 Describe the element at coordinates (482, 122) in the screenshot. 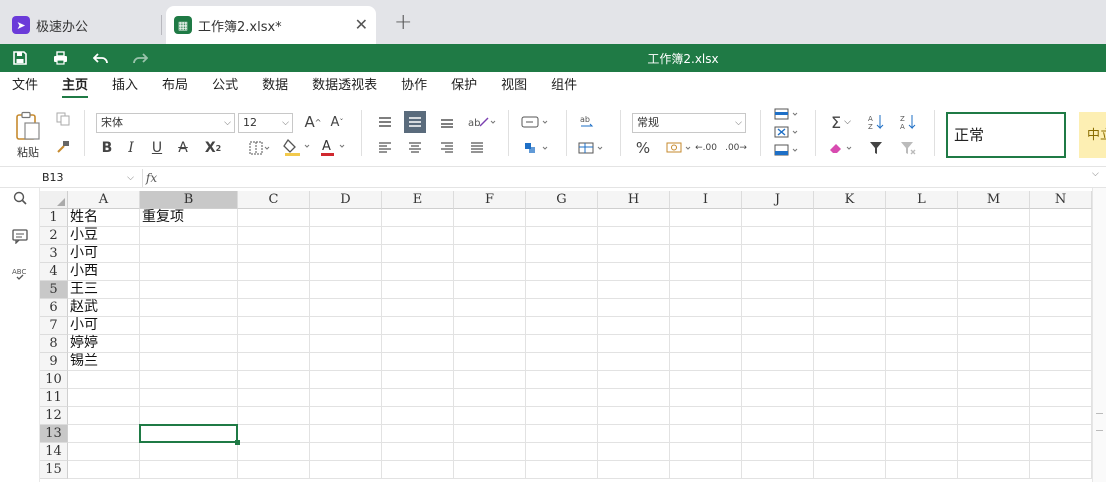

I see `text-orientation-icon: ab` at that location.